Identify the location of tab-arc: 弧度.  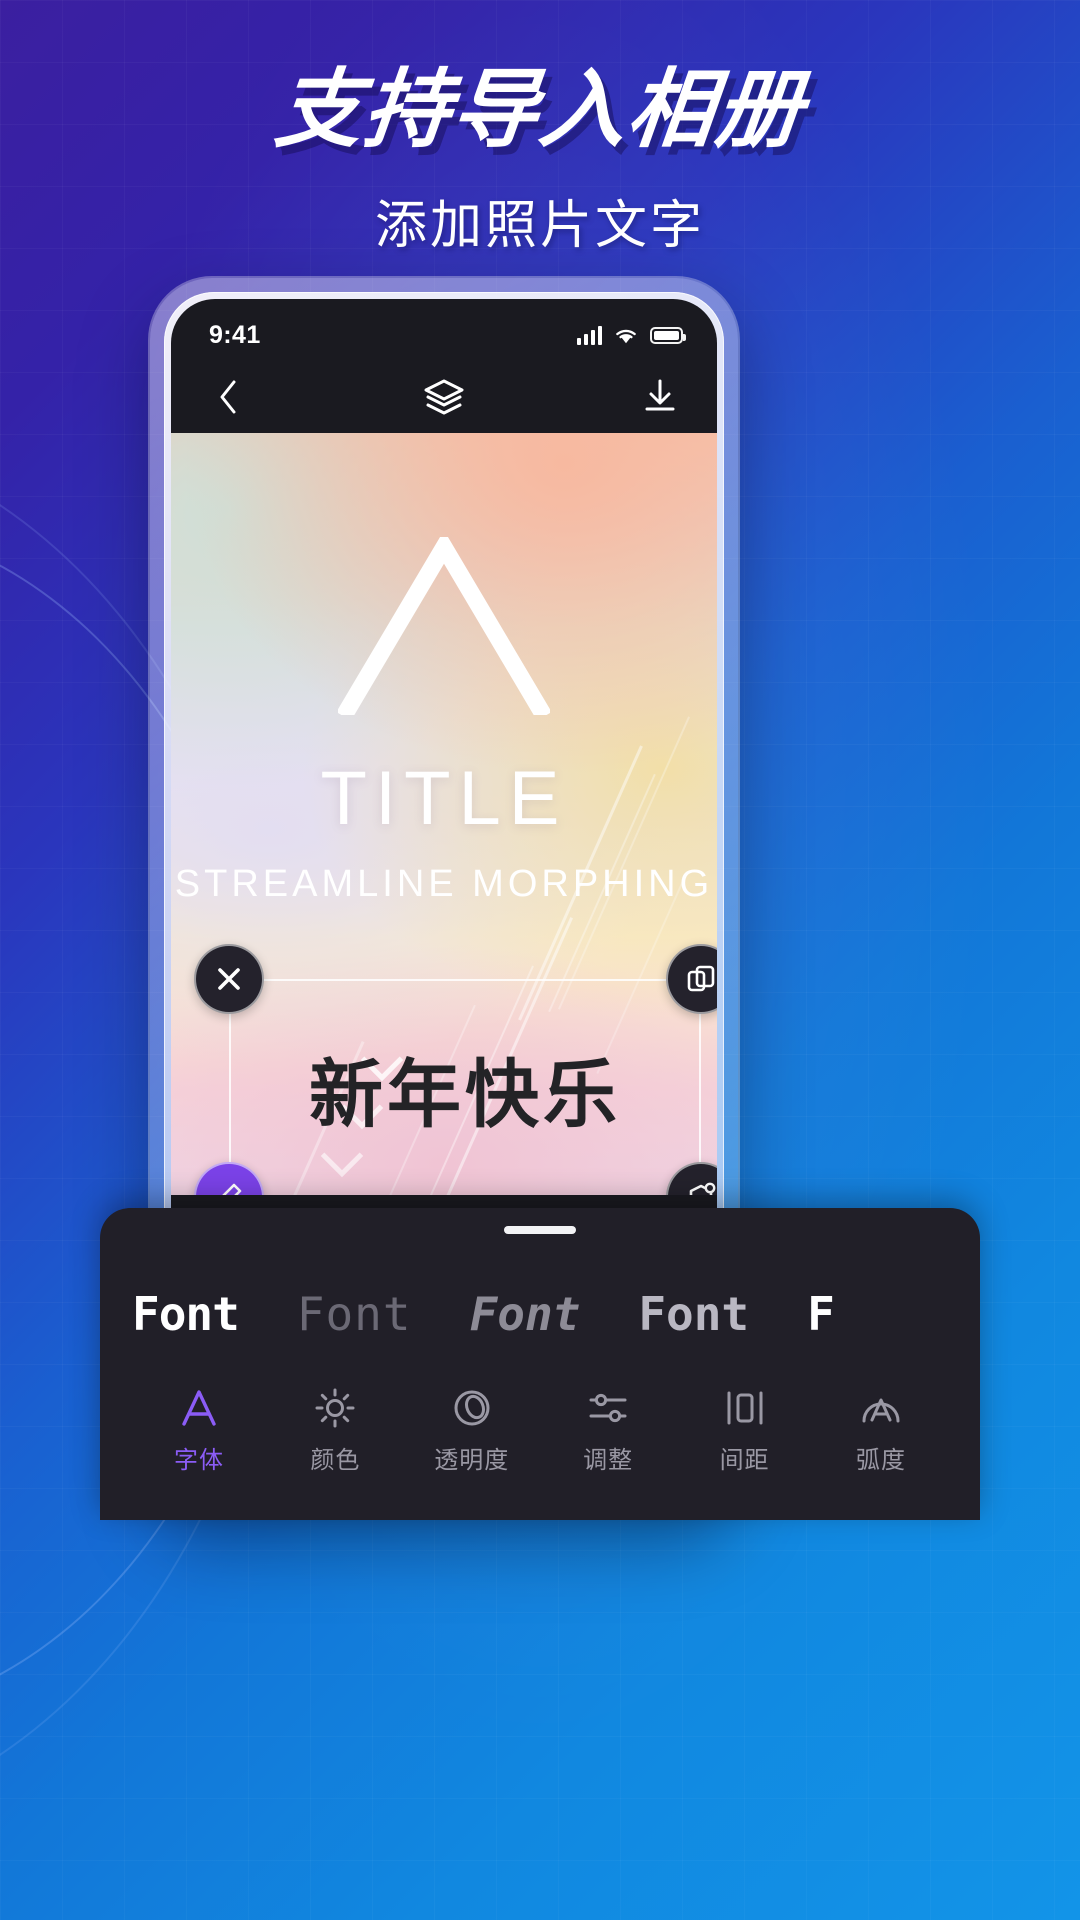
(881, 1427).